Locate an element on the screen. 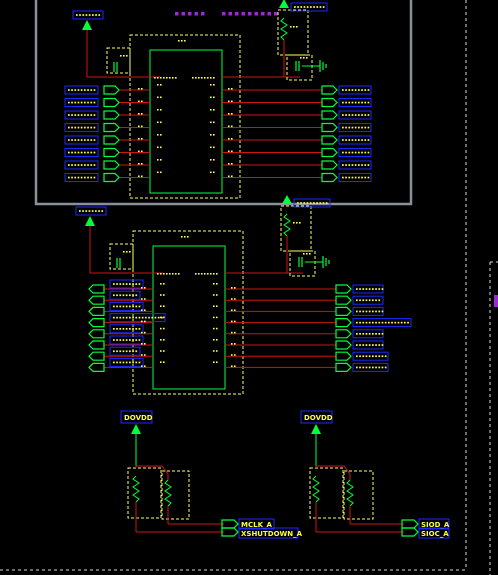 The image size is (498, 575). ic-selection-box is located at coordinates (188, 312).